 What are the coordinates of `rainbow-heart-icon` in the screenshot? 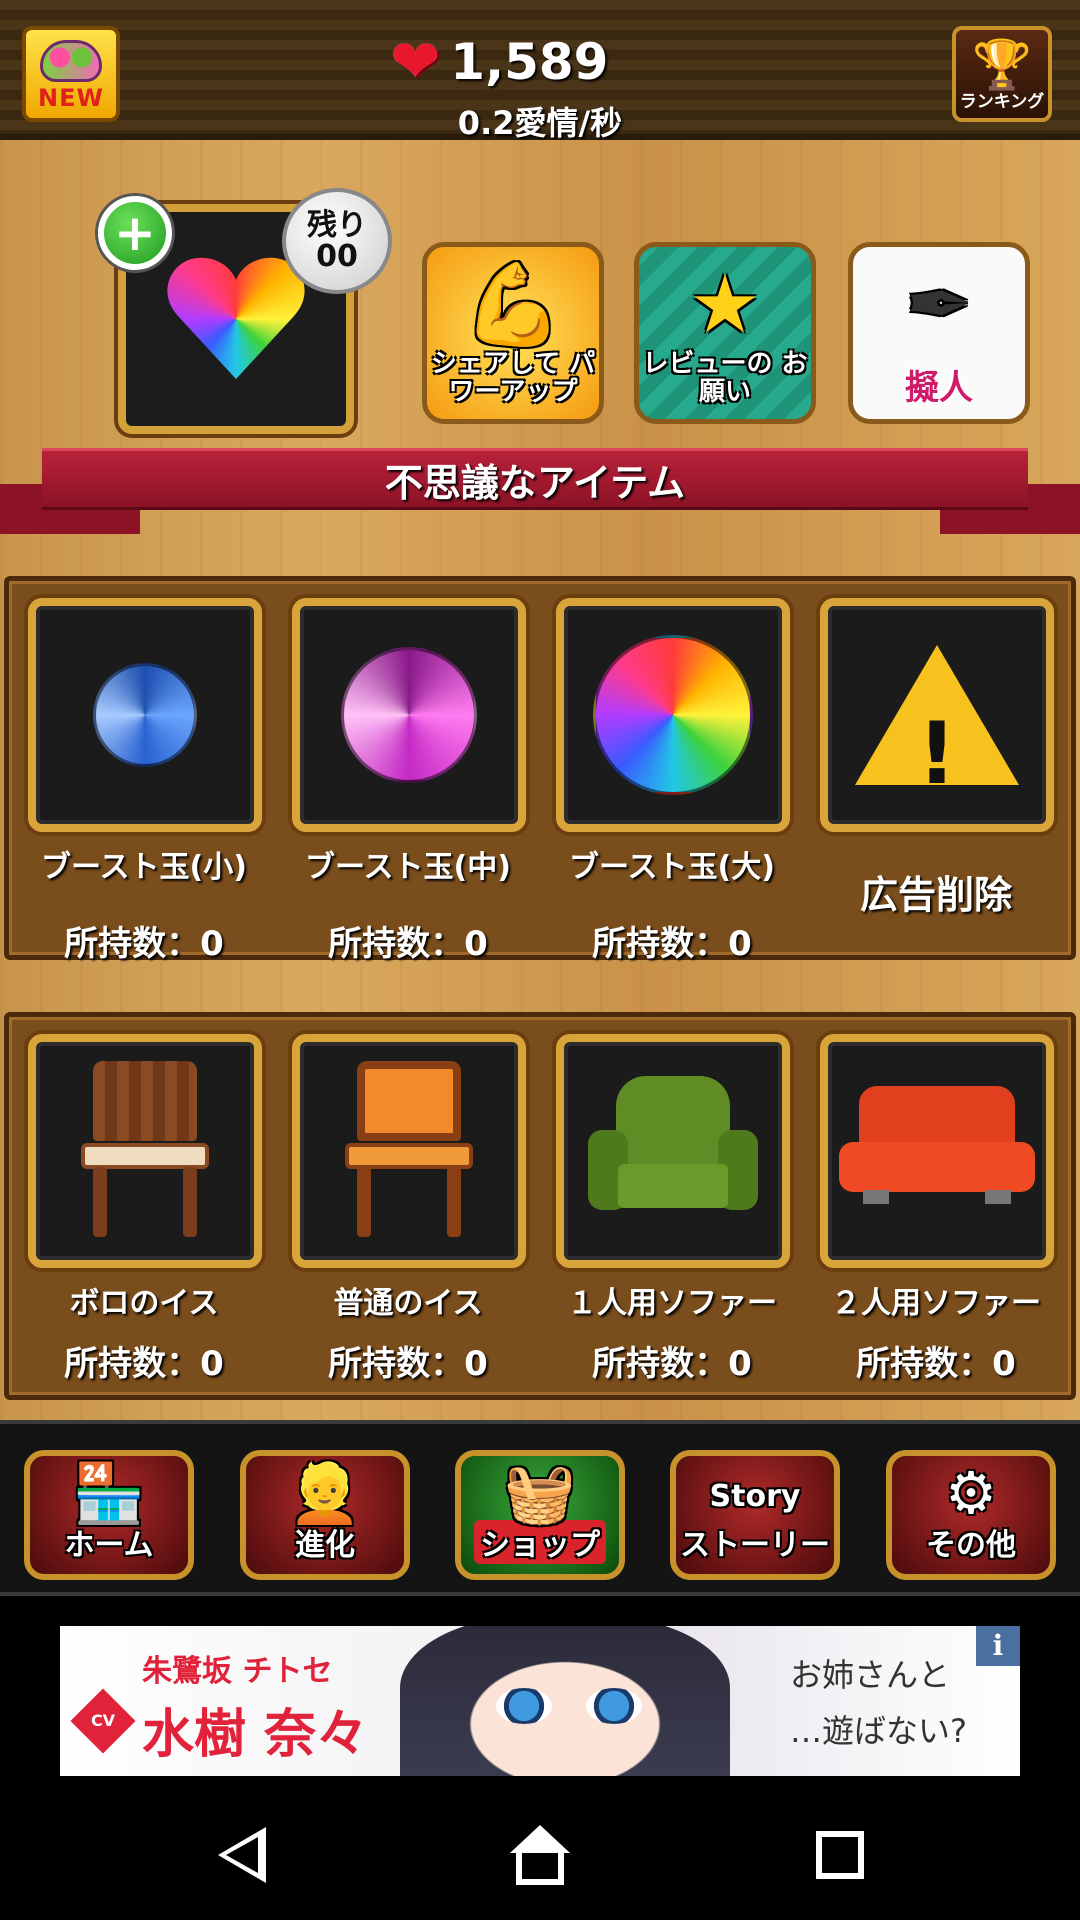 It's located at (236, 319).